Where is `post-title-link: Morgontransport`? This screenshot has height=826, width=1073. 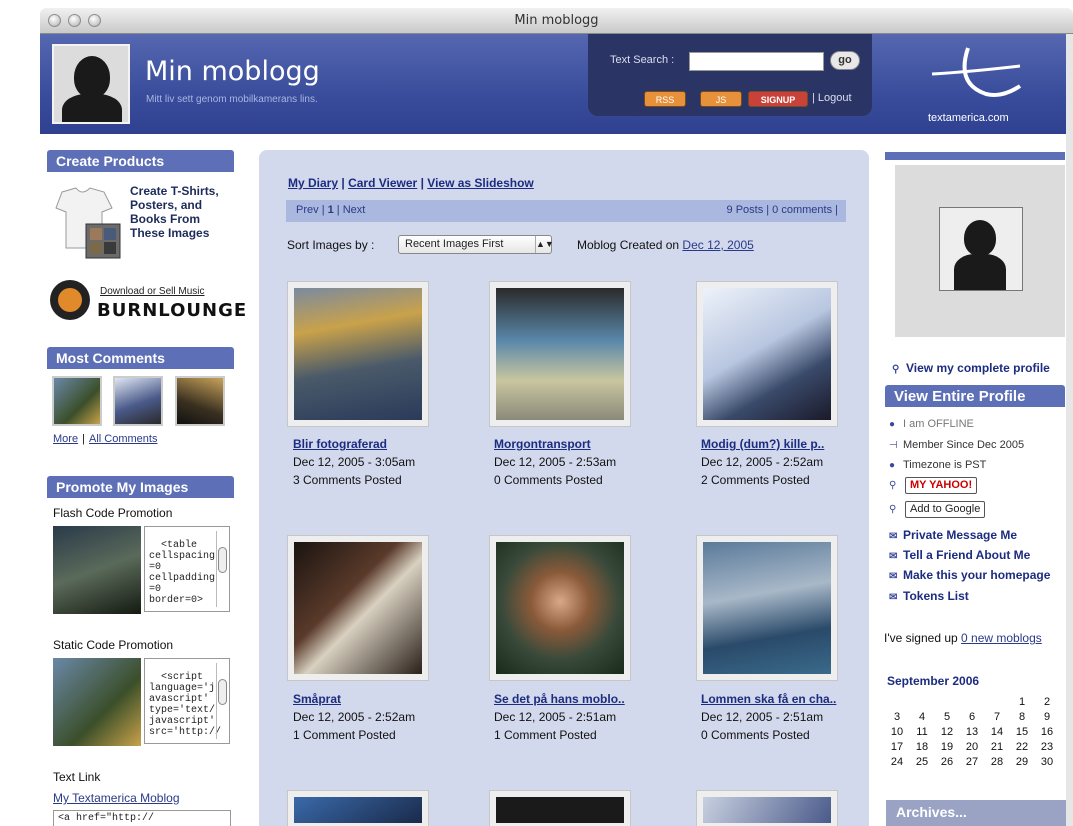
post-title-link: Morgontransport is located at coordinates (542, 444).